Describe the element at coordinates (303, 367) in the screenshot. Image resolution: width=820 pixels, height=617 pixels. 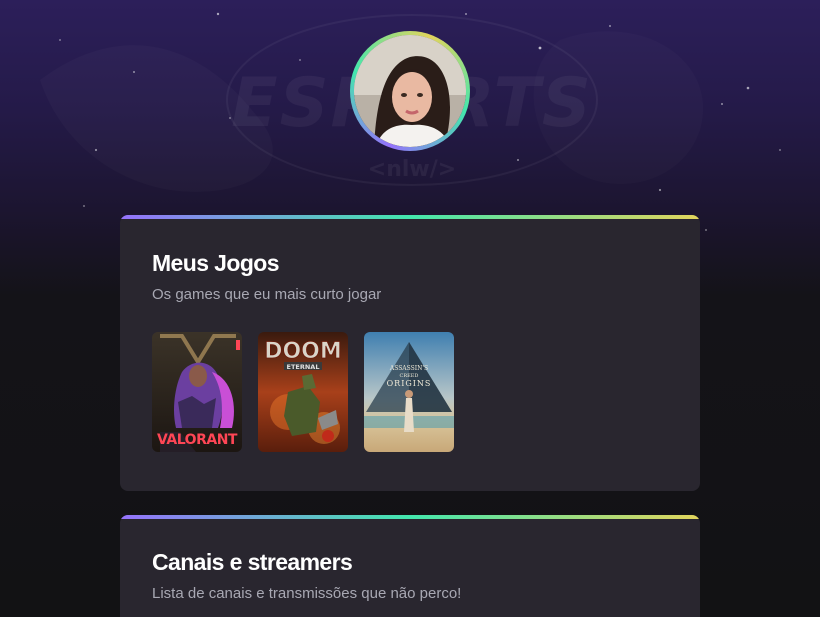
I see `svg-text: ETERNAL` at that location.